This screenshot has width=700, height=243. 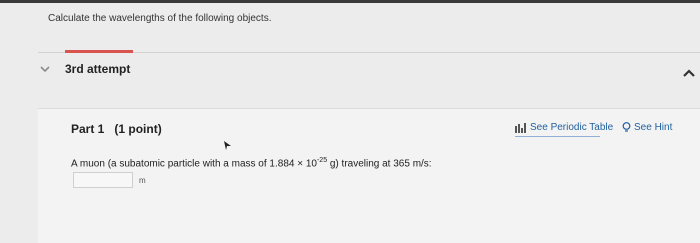 I want to click on attempt-indicator-bar, so click(x=99, y=51).